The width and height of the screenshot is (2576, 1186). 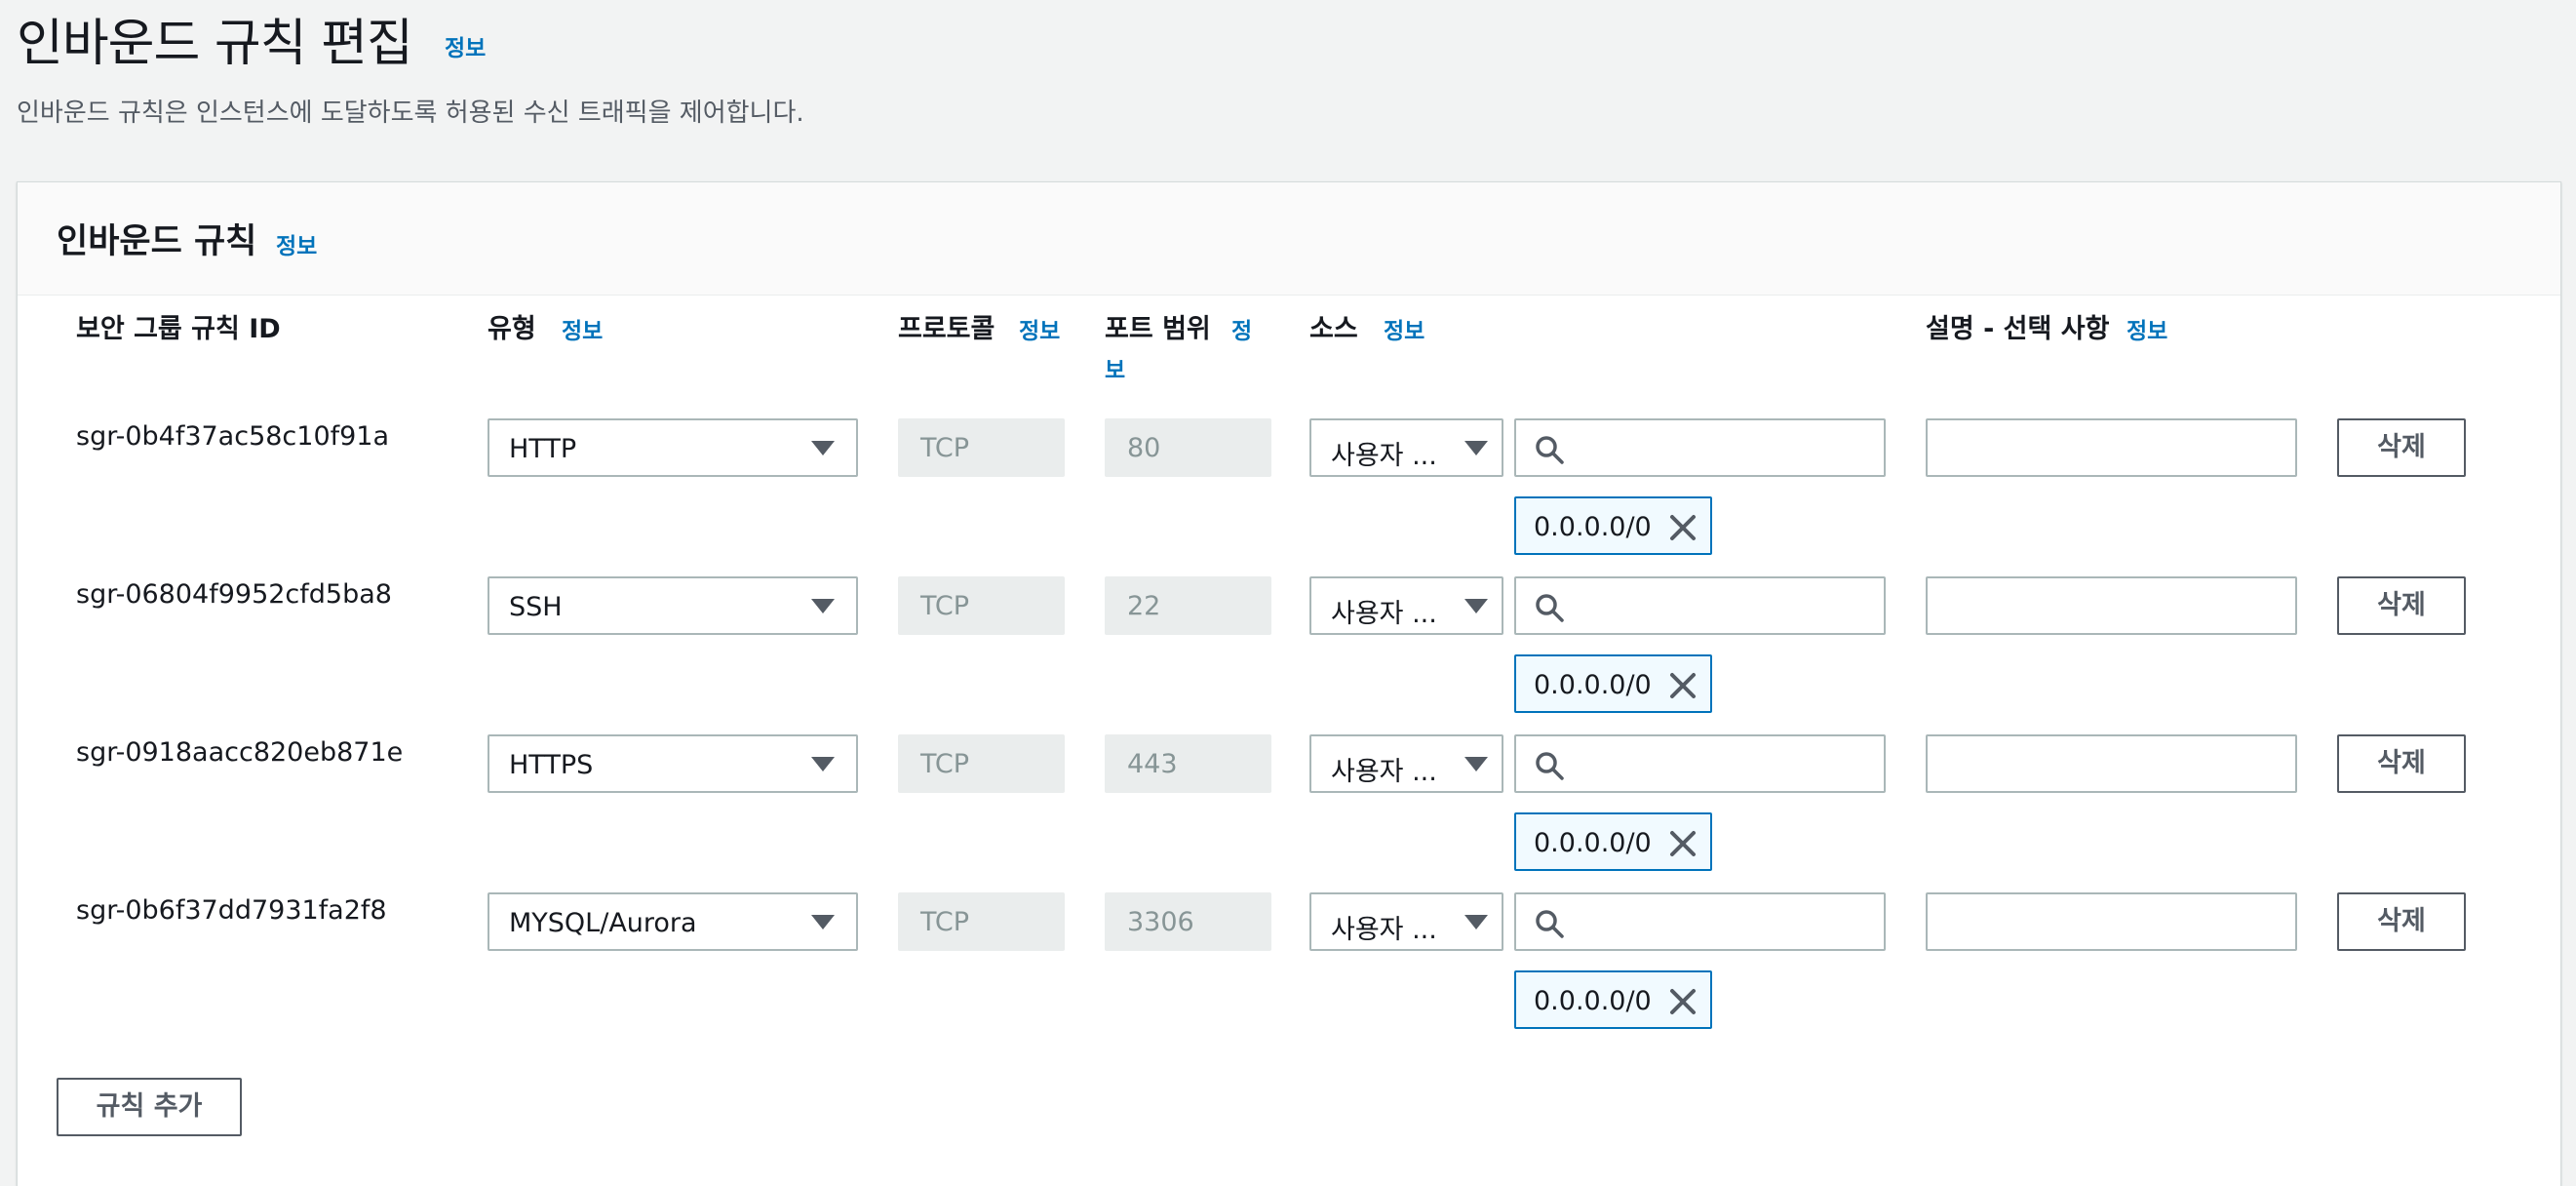 I want to click on type-info-link: 정보, so click(x=582, y=328).